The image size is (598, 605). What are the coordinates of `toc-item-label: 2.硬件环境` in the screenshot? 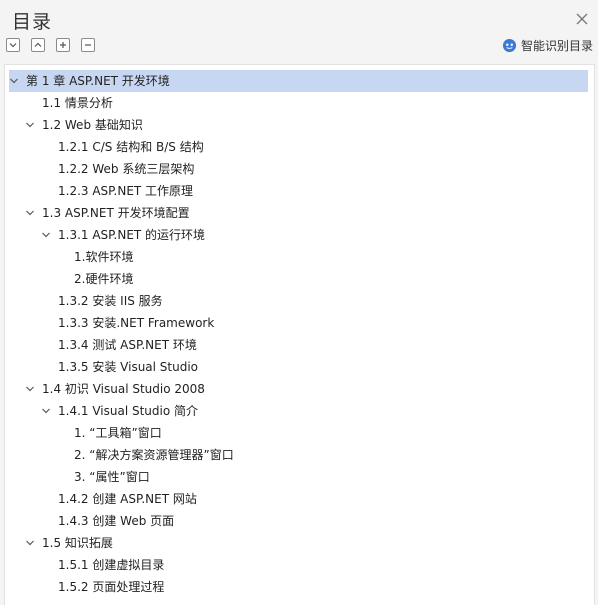 It's located at (104, 279).